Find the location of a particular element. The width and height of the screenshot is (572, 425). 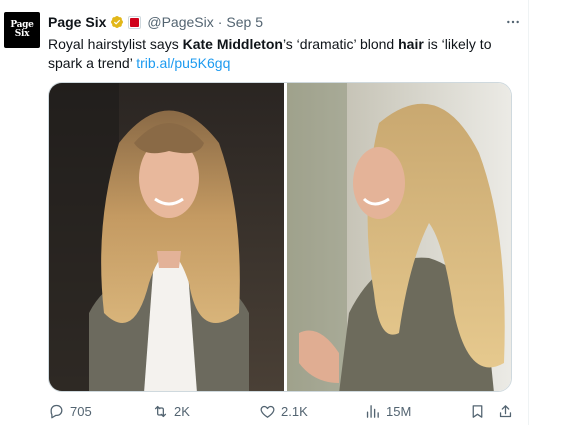

share-icon is located at coordinates (505, 410).